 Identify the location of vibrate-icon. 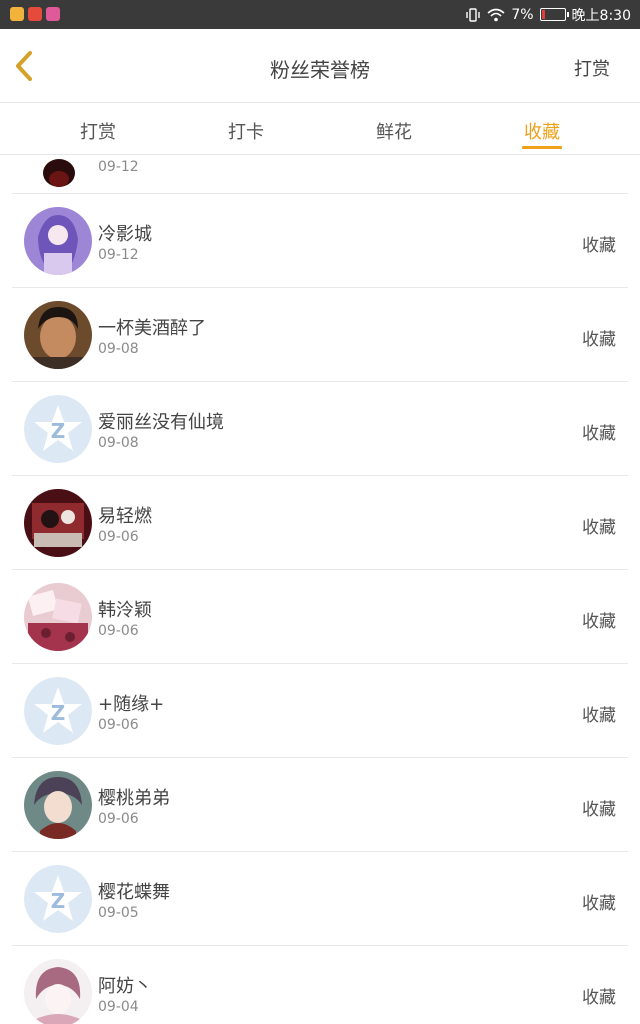
(473, 14).